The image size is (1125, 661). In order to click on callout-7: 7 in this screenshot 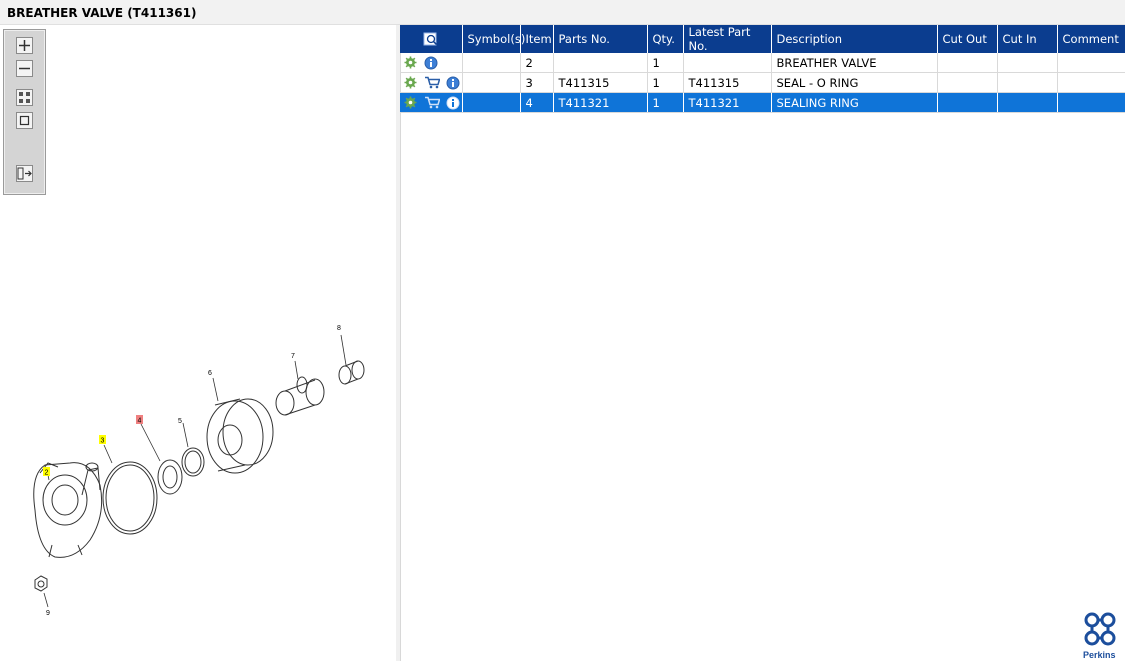, I will do `click(293, 356)`.